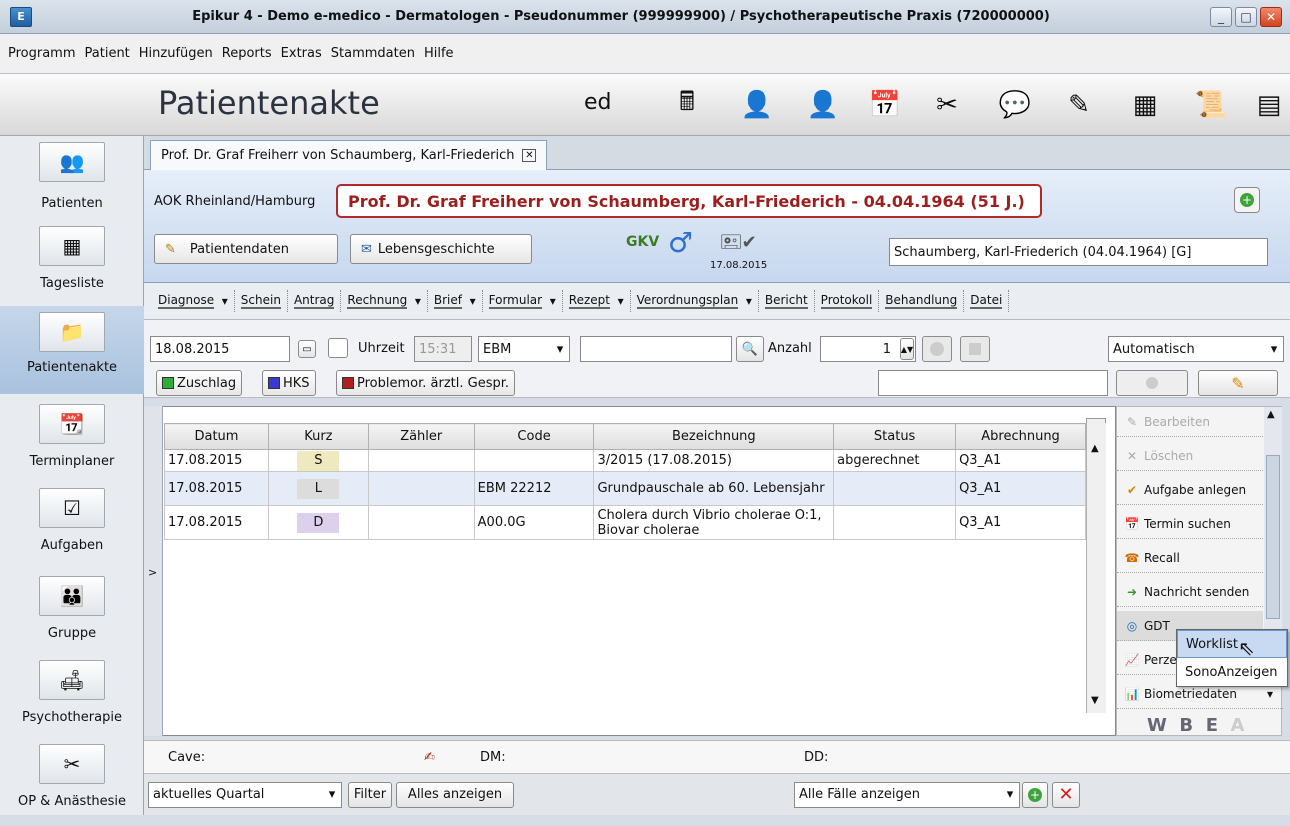 The image size is (1290, 826). I want to click on letter-w: W, so click(1157, 725).